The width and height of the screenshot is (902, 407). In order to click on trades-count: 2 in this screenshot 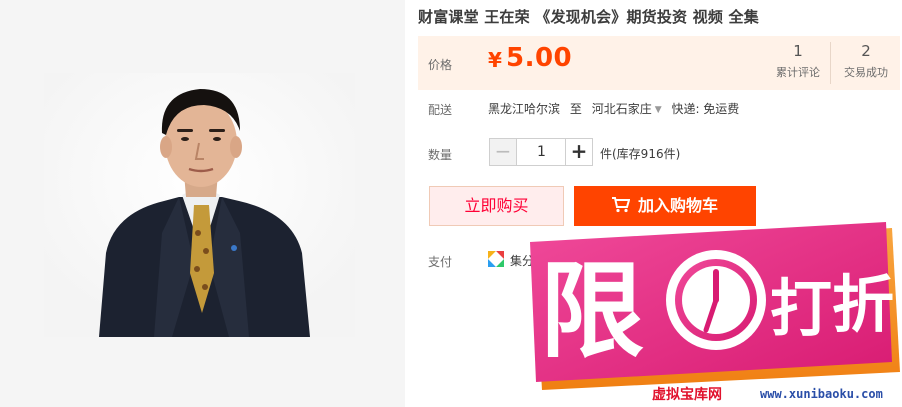, I will do `click(866, 51)`.